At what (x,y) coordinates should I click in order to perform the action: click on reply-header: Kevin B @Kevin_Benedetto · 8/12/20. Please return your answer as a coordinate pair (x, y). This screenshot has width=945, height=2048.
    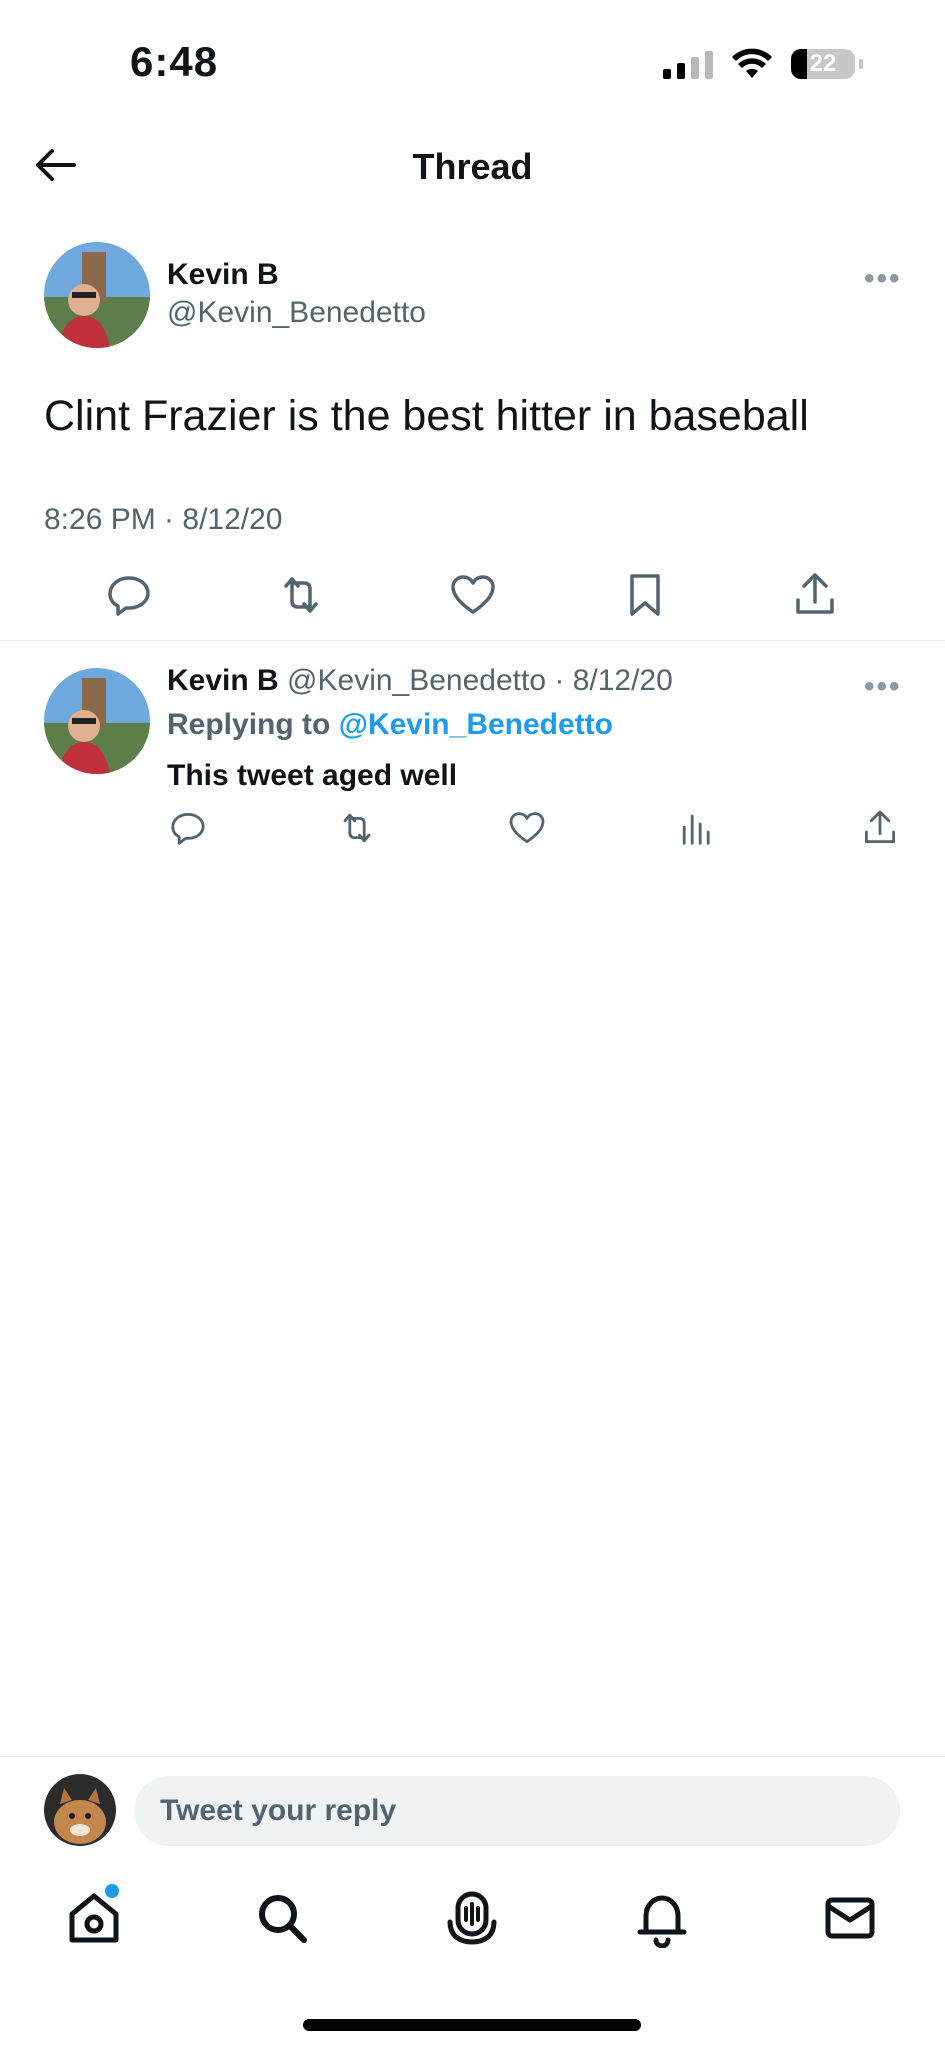
    Looking at the image, I should click on (420, 681).